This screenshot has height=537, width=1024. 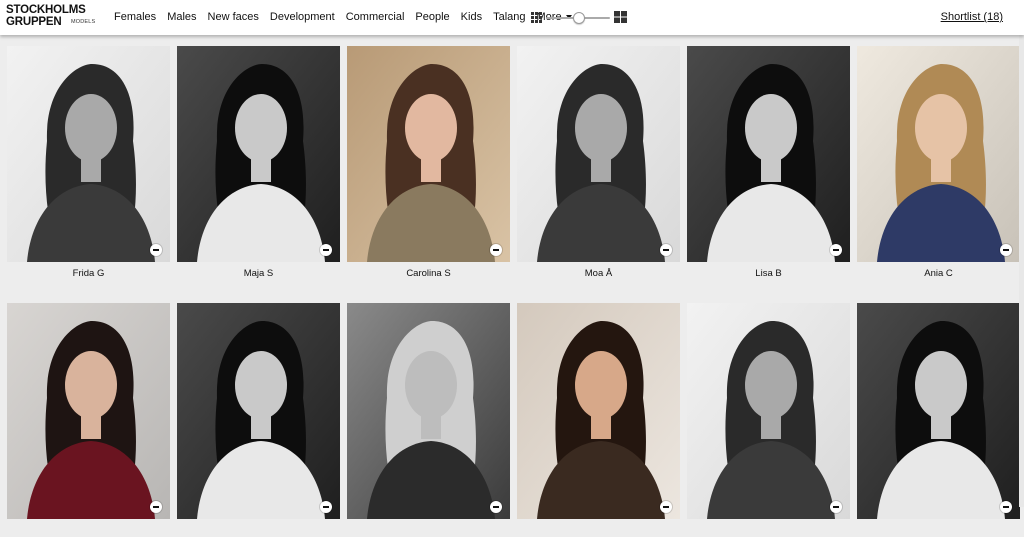 I want to click on model-card: Carolina S, so click(x=428, y=163).